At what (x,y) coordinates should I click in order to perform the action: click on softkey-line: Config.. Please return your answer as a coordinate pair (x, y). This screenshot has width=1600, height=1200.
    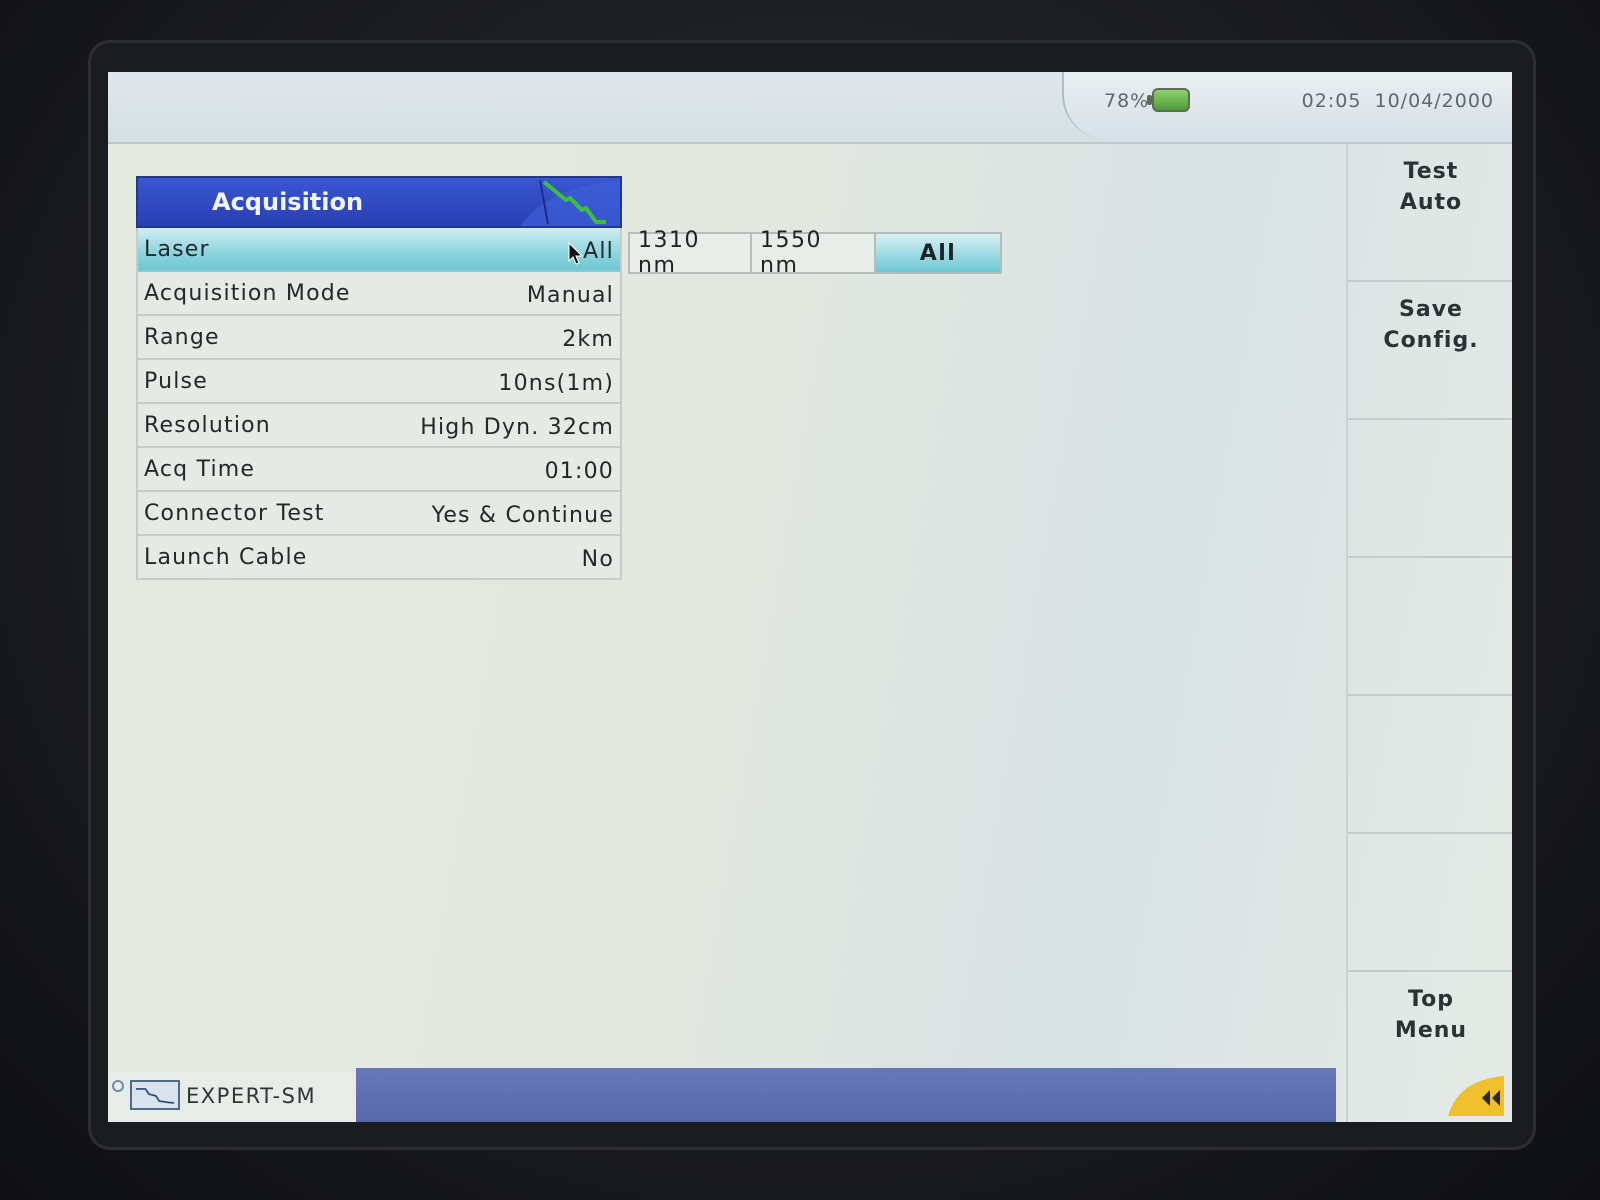
    Looking at the image, I should click on (1431, 340).